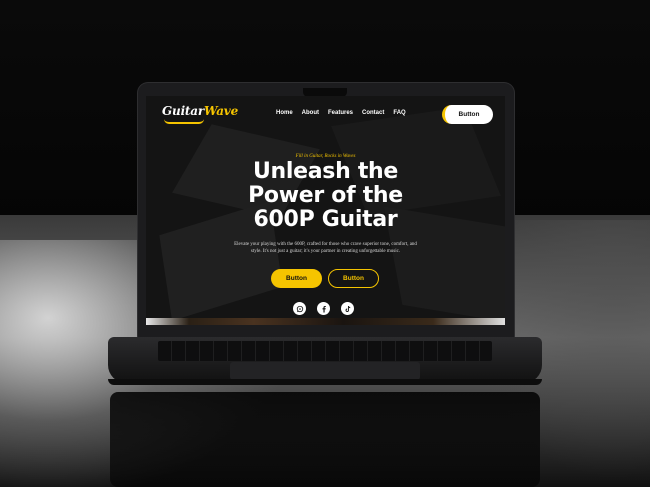 This screenshot has height=487, width=650. I want to click on laptop-trackpad, so click(325, 371).